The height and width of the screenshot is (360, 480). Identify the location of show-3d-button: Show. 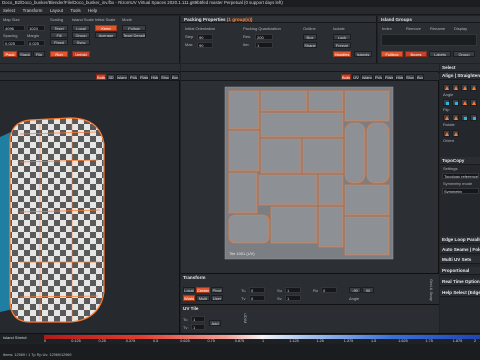
(165, 77).